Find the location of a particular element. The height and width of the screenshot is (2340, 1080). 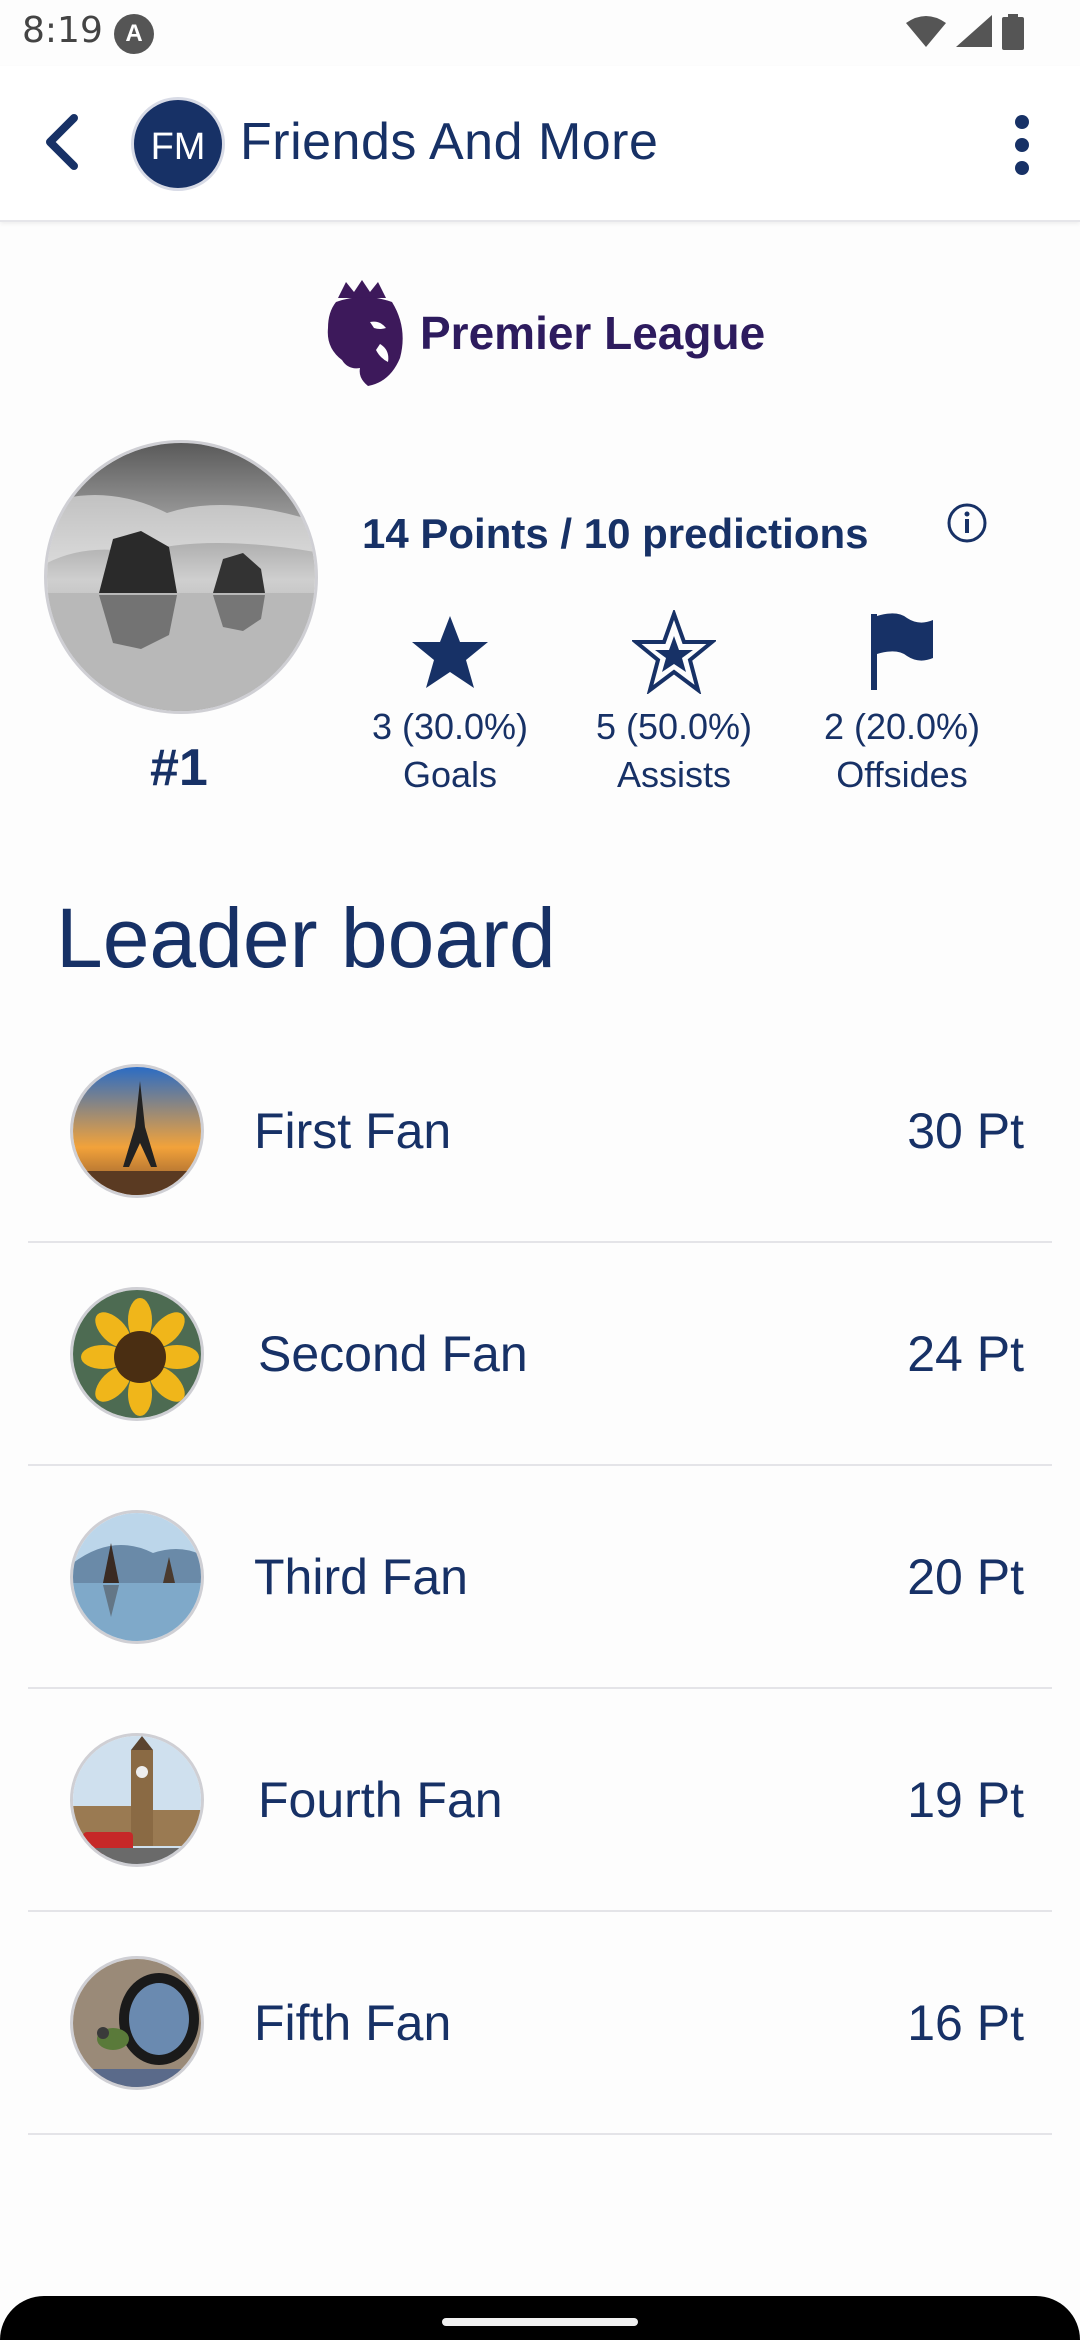

cell-signal-icon is located at coordinates (974, 31).